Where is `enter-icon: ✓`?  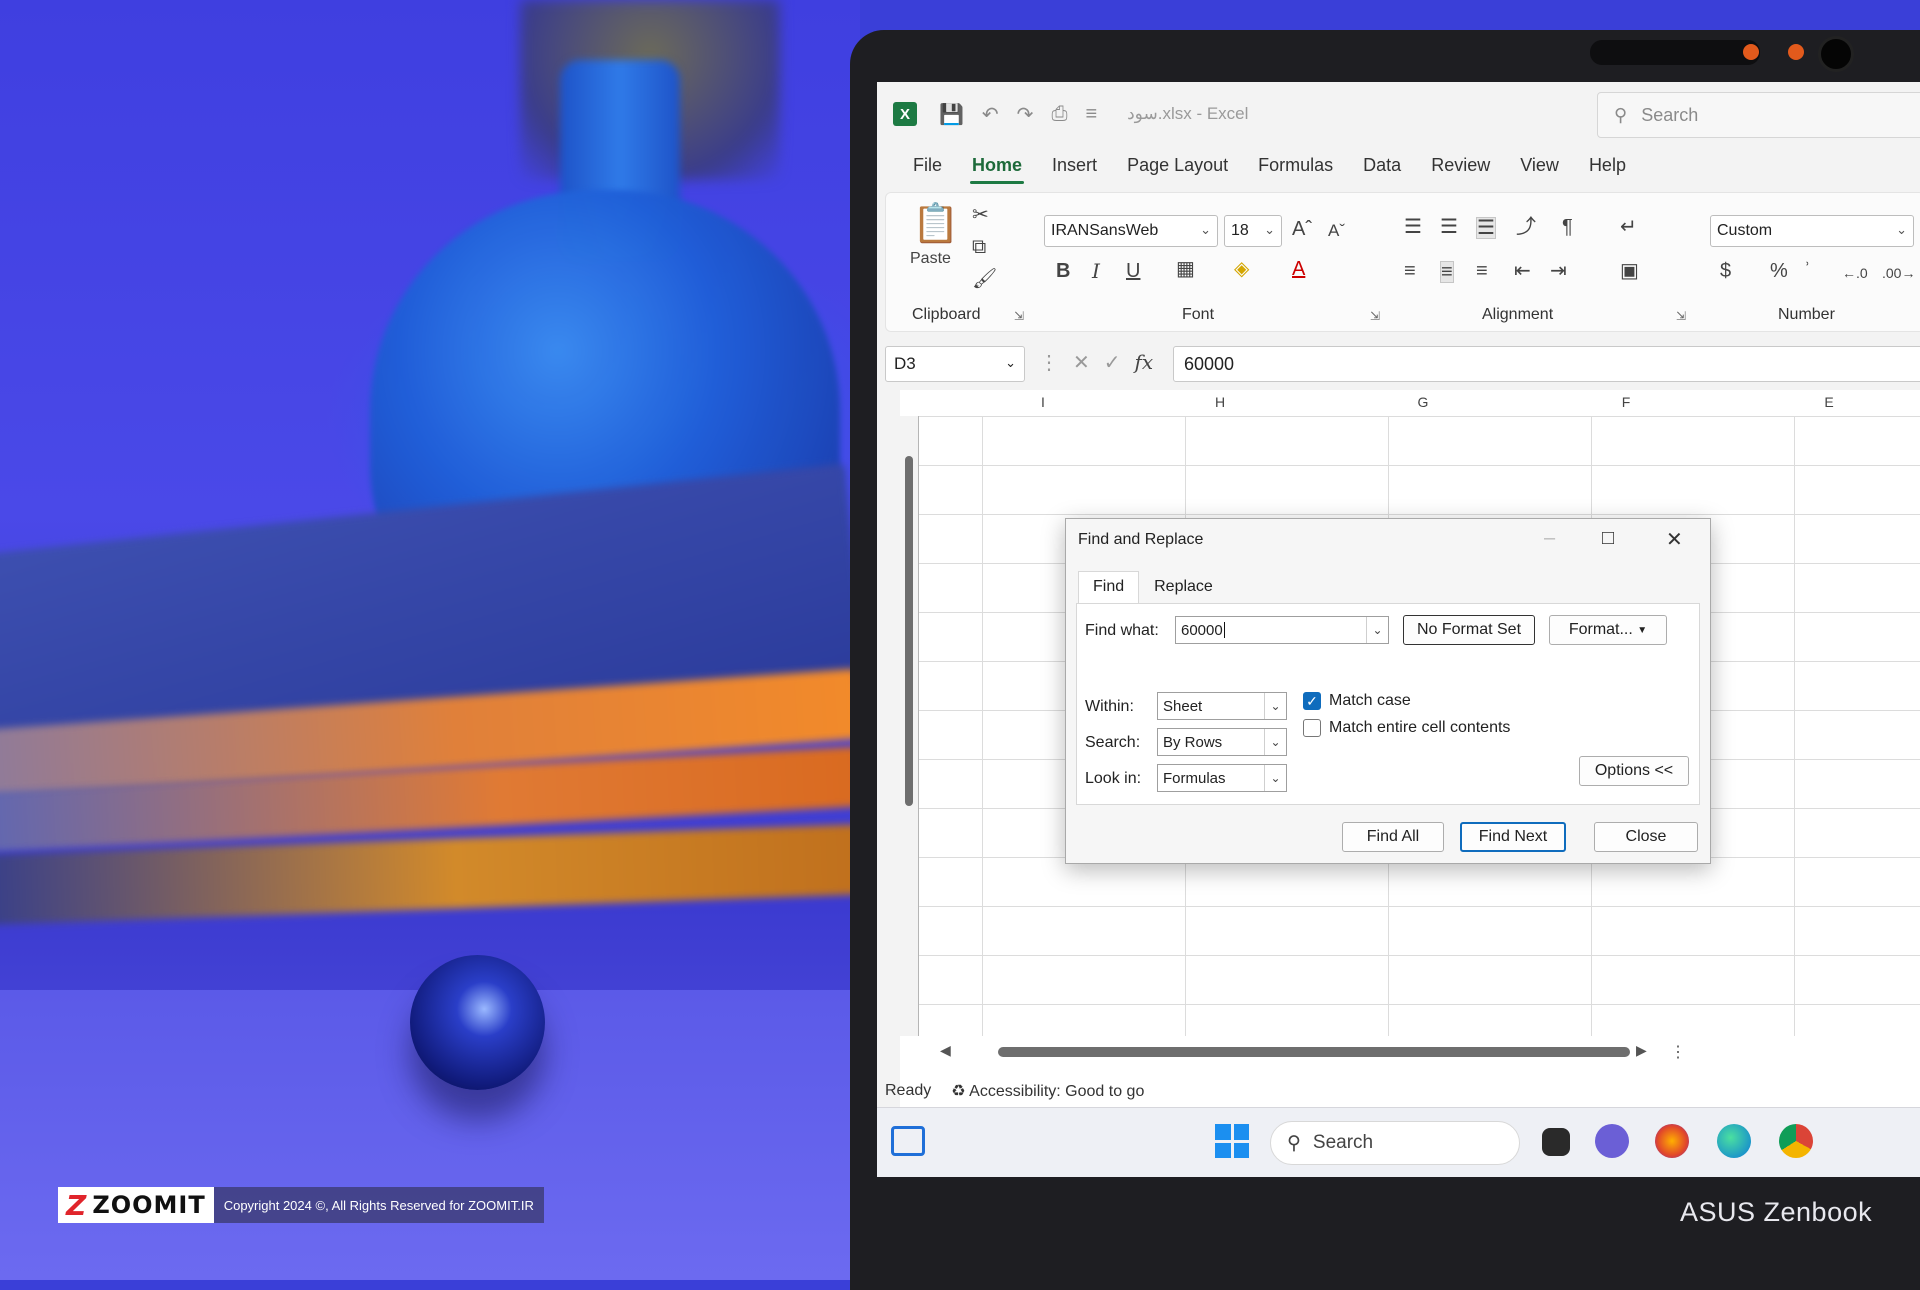 enter-icon: ✓ is located at coordinates (1112, 362).